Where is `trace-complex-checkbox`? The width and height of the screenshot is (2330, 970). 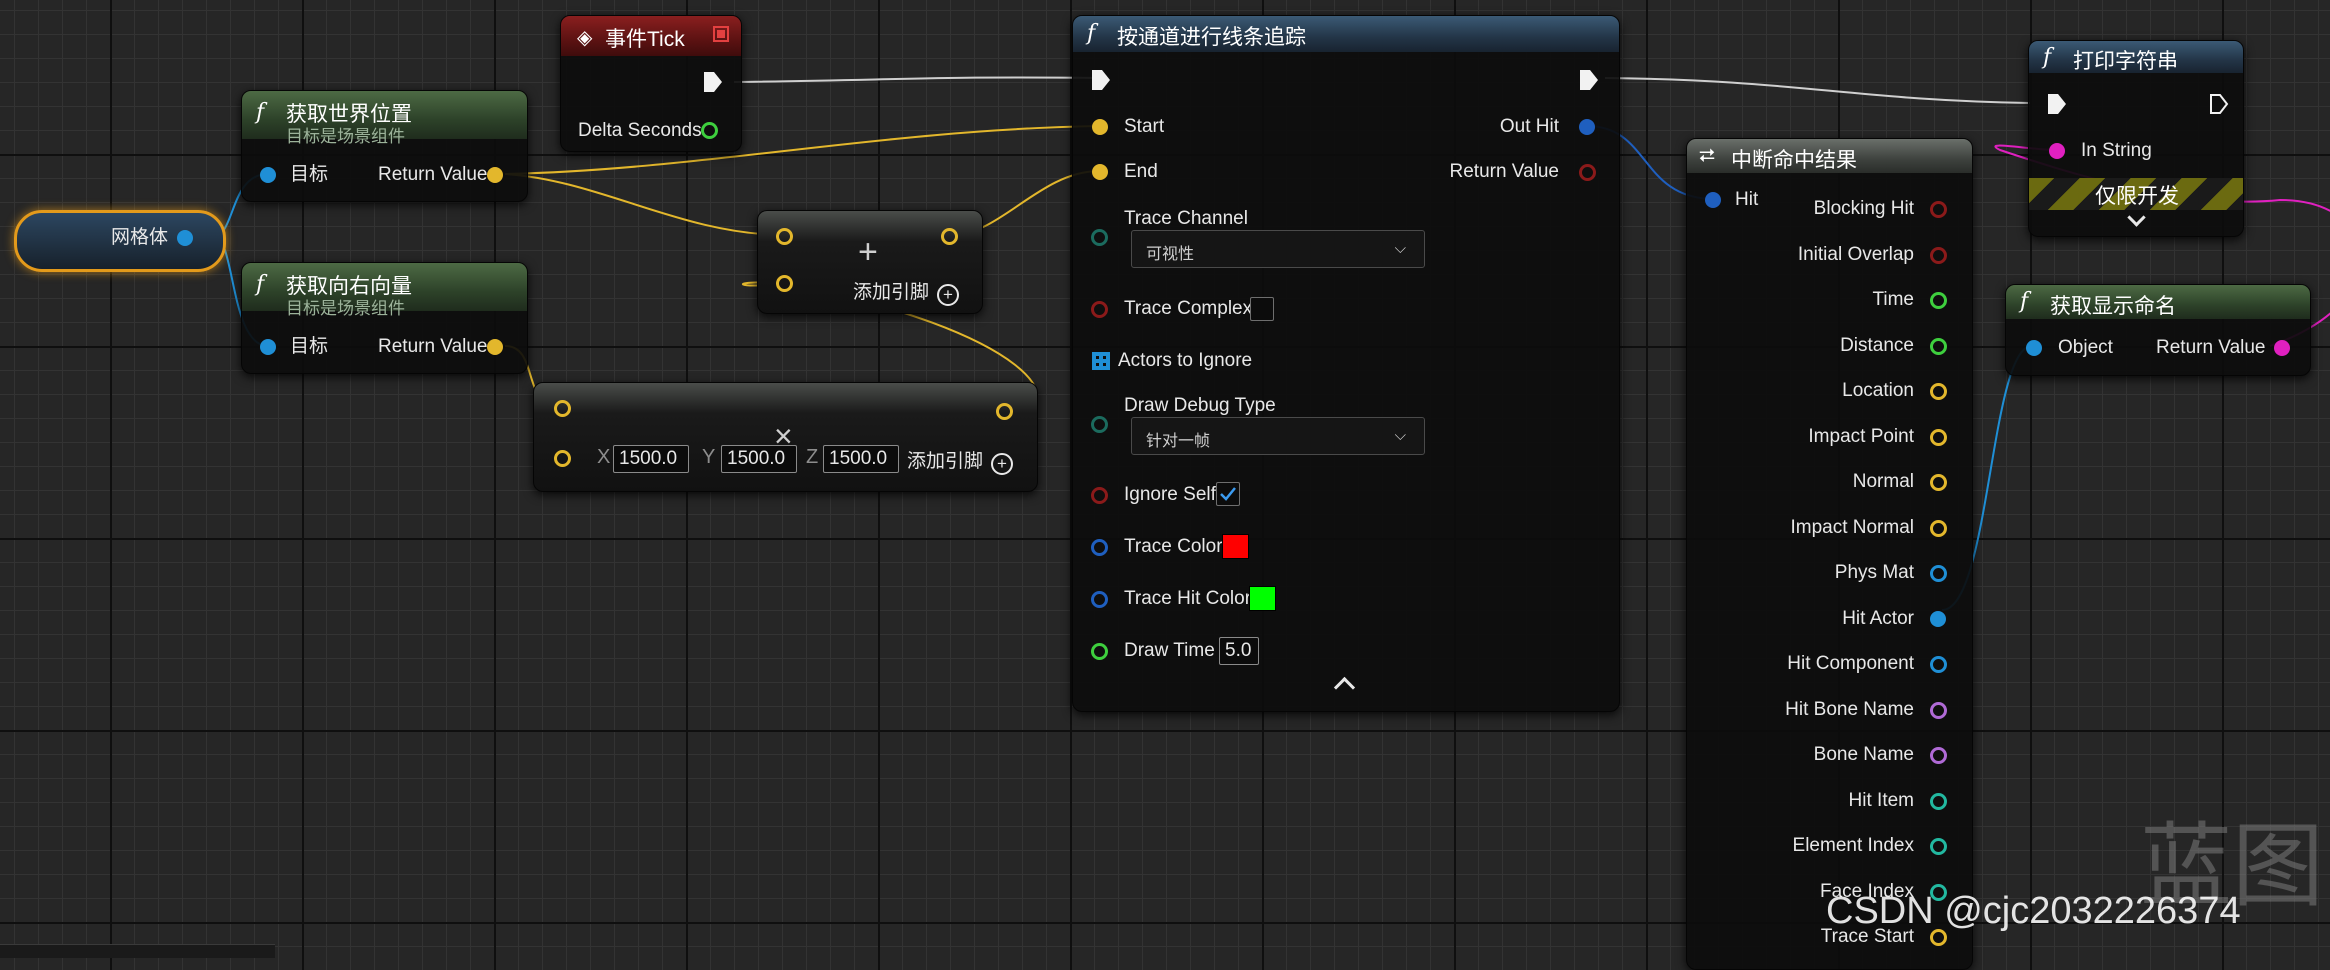
trace-complex-checkbox is located at coordinates (1262, 309).